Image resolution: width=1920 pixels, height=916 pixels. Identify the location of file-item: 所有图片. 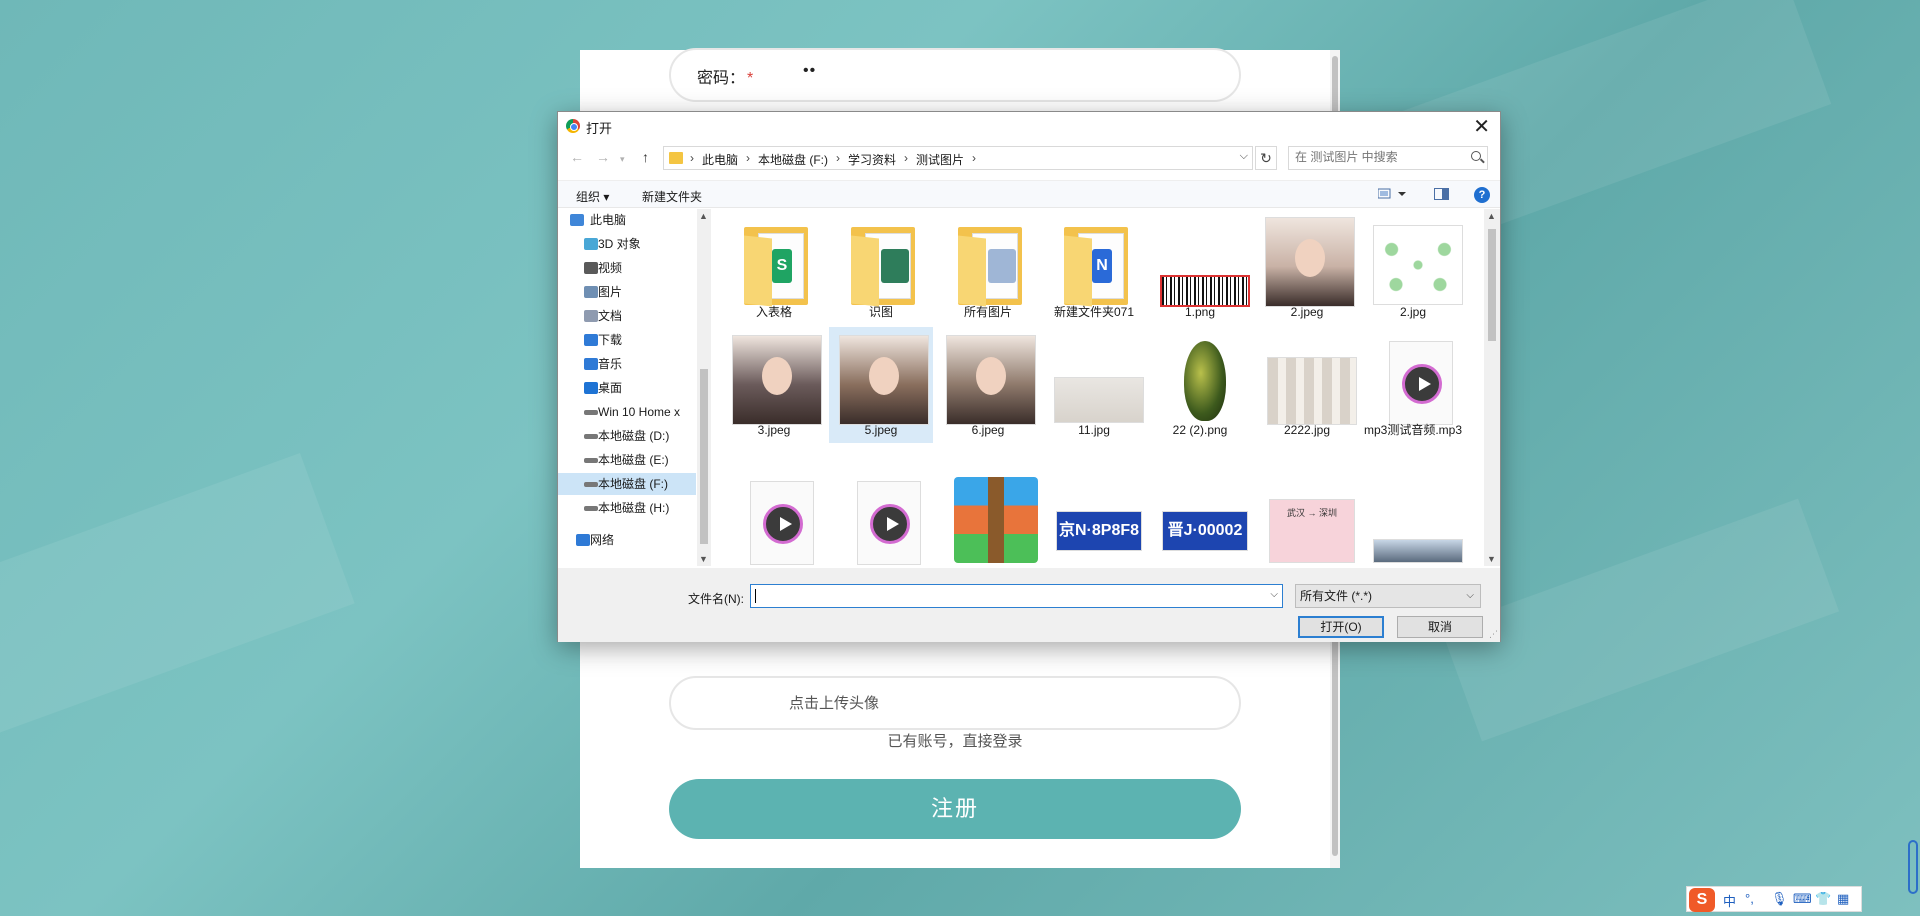
(988, 267).